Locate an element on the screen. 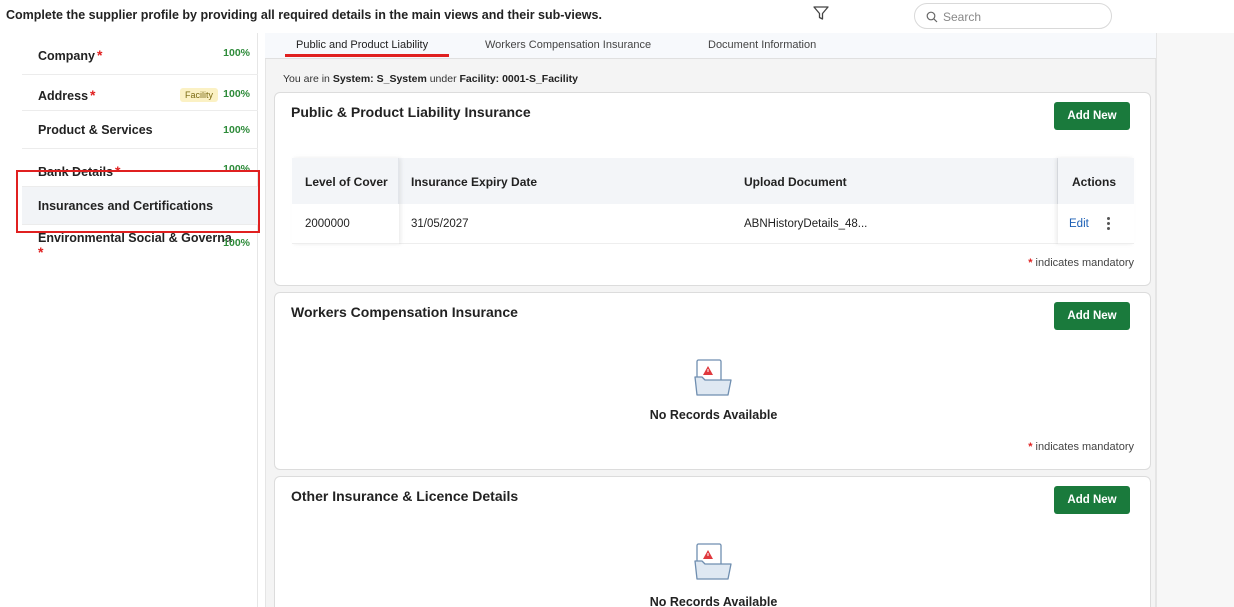  context-facility: Facility: 0001-S_Facility is located at coordinates (518, 79).